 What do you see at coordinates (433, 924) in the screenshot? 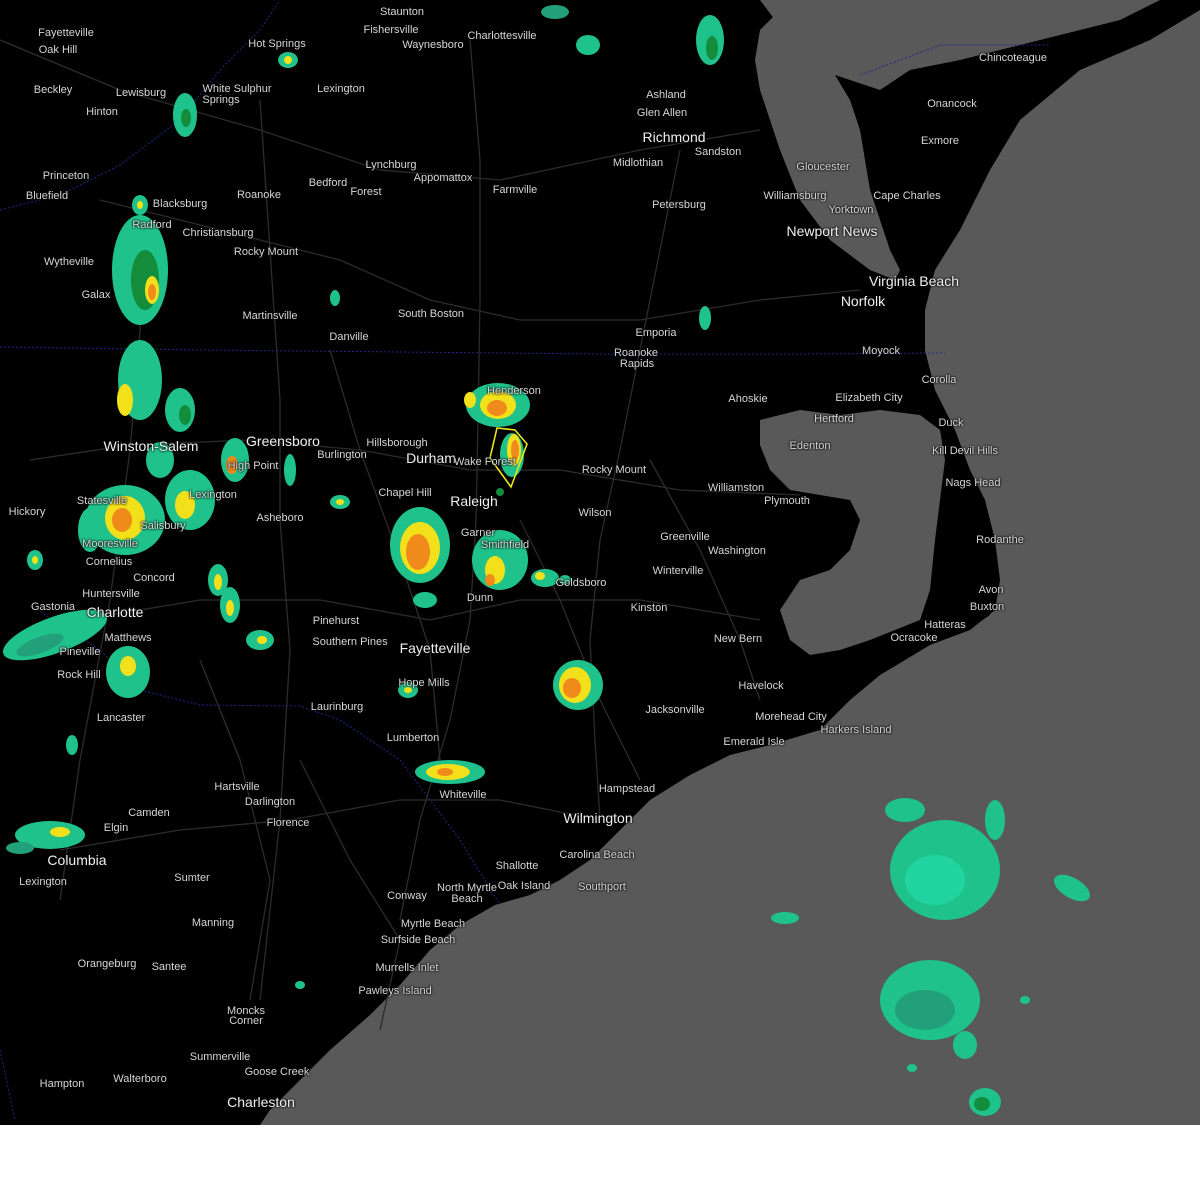
I see `city-label-myrtle-beach: Myrtle Beach` at bounding box center [433, 924].